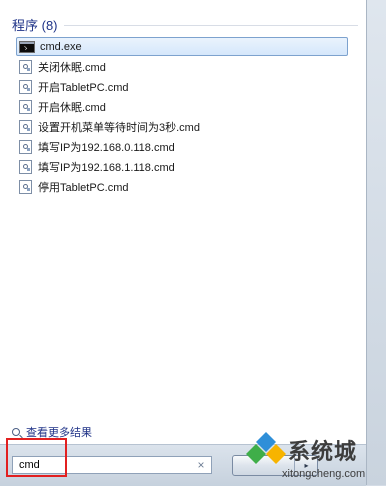 The image size is (386, 486). I want to click on cmd-icon, so click(27, 46).